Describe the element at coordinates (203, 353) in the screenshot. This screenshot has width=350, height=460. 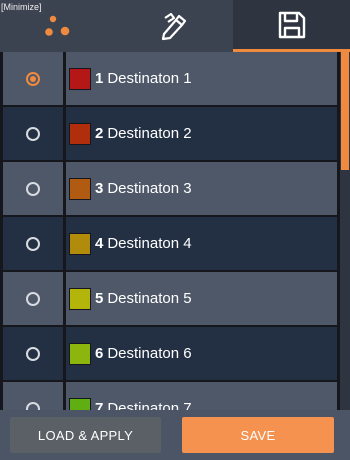
I see `destination-label-cell: 6 Destinaton 6` at that location.